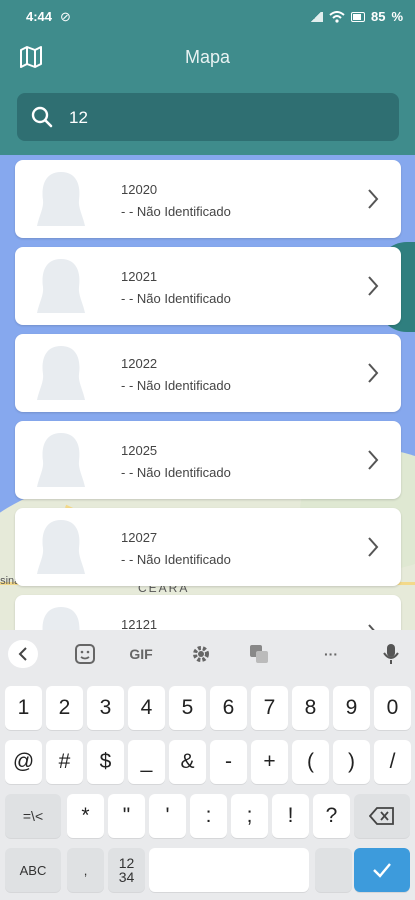 This screenshot has width=415, height=900. What do you see at coordinates (249, 816) in the screenshot?
I see `key-semicolon: ;` at bounding box center [249, 816].